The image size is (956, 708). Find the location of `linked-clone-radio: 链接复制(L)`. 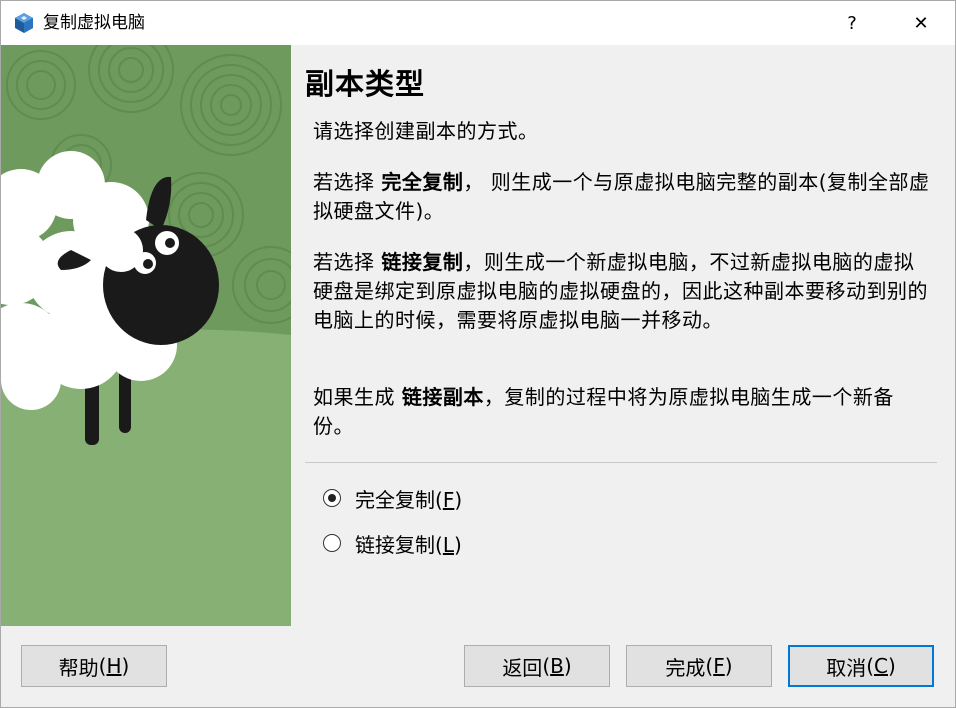

linked-clone-radio: 链接复制(L) is located at coordinates (392, 543).